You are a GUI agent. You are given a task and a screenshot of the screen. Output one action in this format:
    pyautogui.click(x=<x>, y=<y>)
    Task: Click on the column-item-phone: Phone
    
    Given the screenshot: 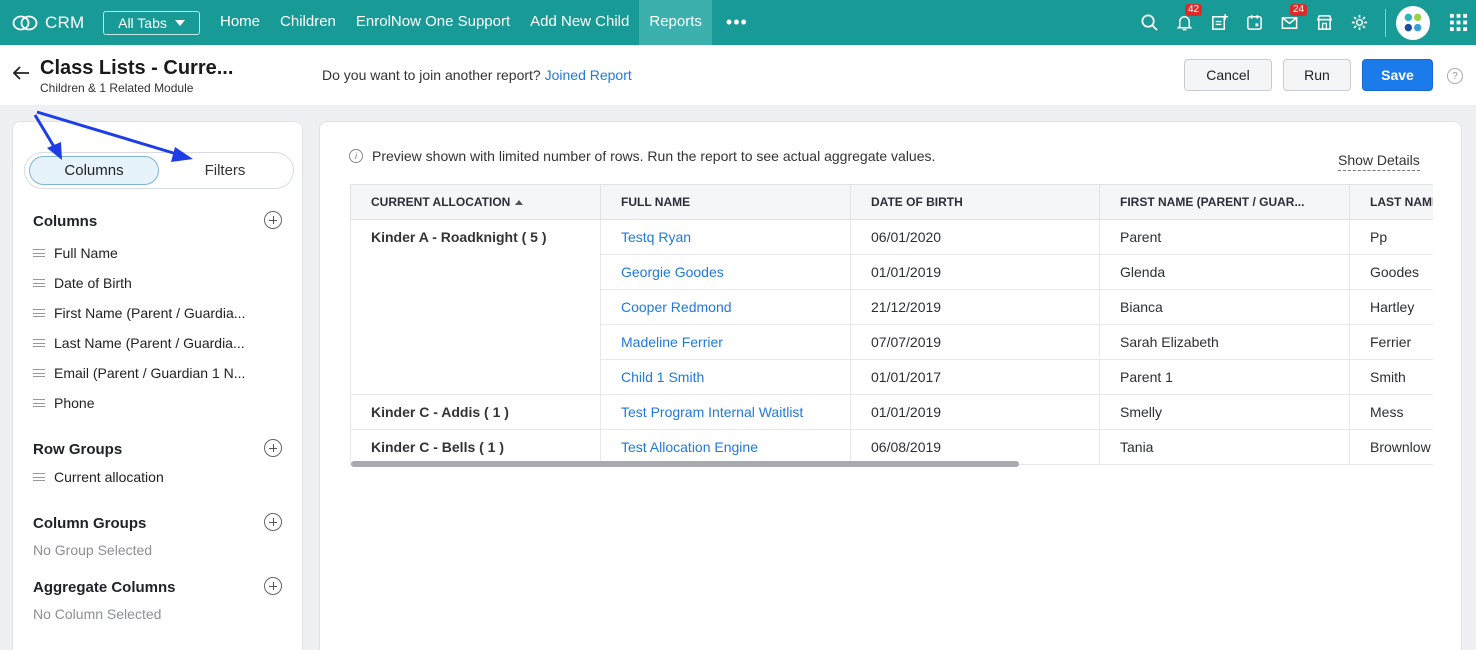 What is the action you would take?
    pyautogui.click(x=63, y=403)
    